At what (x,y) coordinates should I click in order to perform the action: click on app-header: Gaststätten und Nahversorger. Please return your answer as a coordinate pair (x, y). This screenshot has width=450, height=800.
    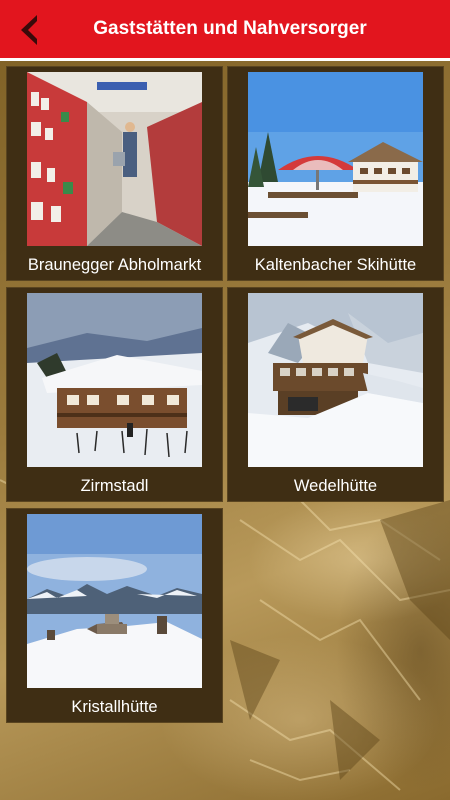
    Looking at the image, I should click on (225, 30).